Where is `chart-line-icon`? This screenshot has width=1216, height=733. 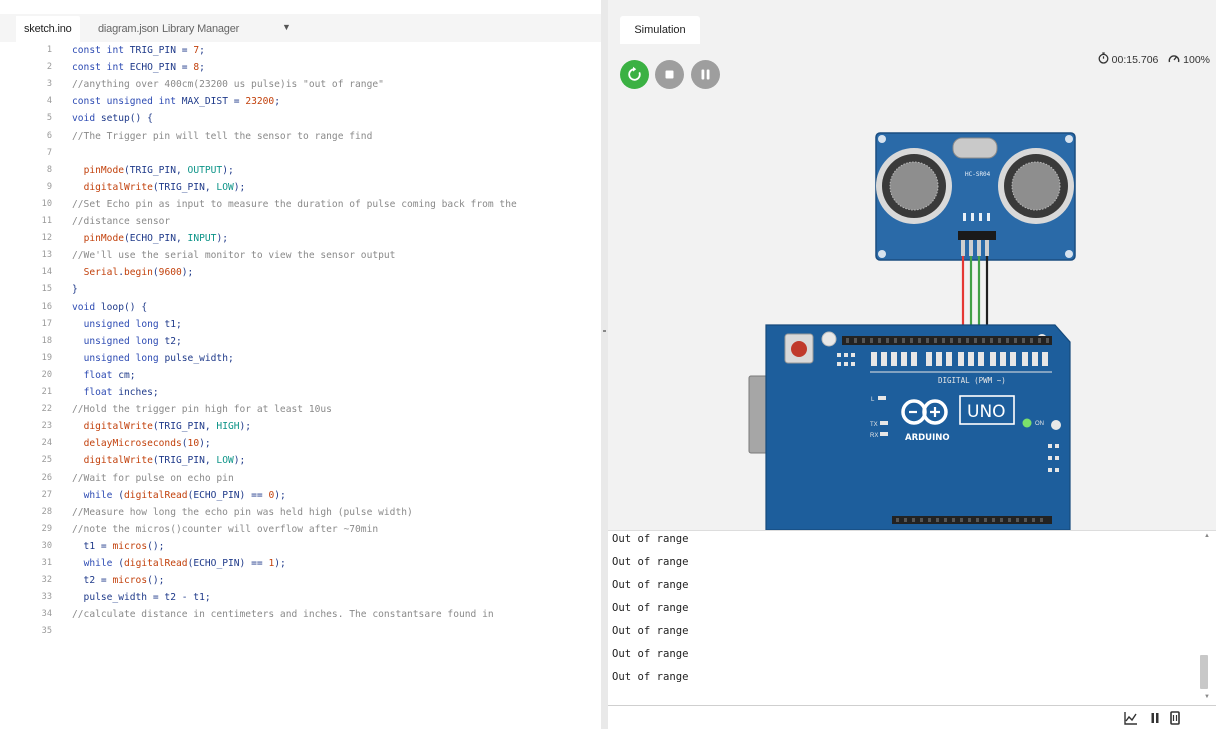 chart-line-icon is located at coordinates (1130, 718).